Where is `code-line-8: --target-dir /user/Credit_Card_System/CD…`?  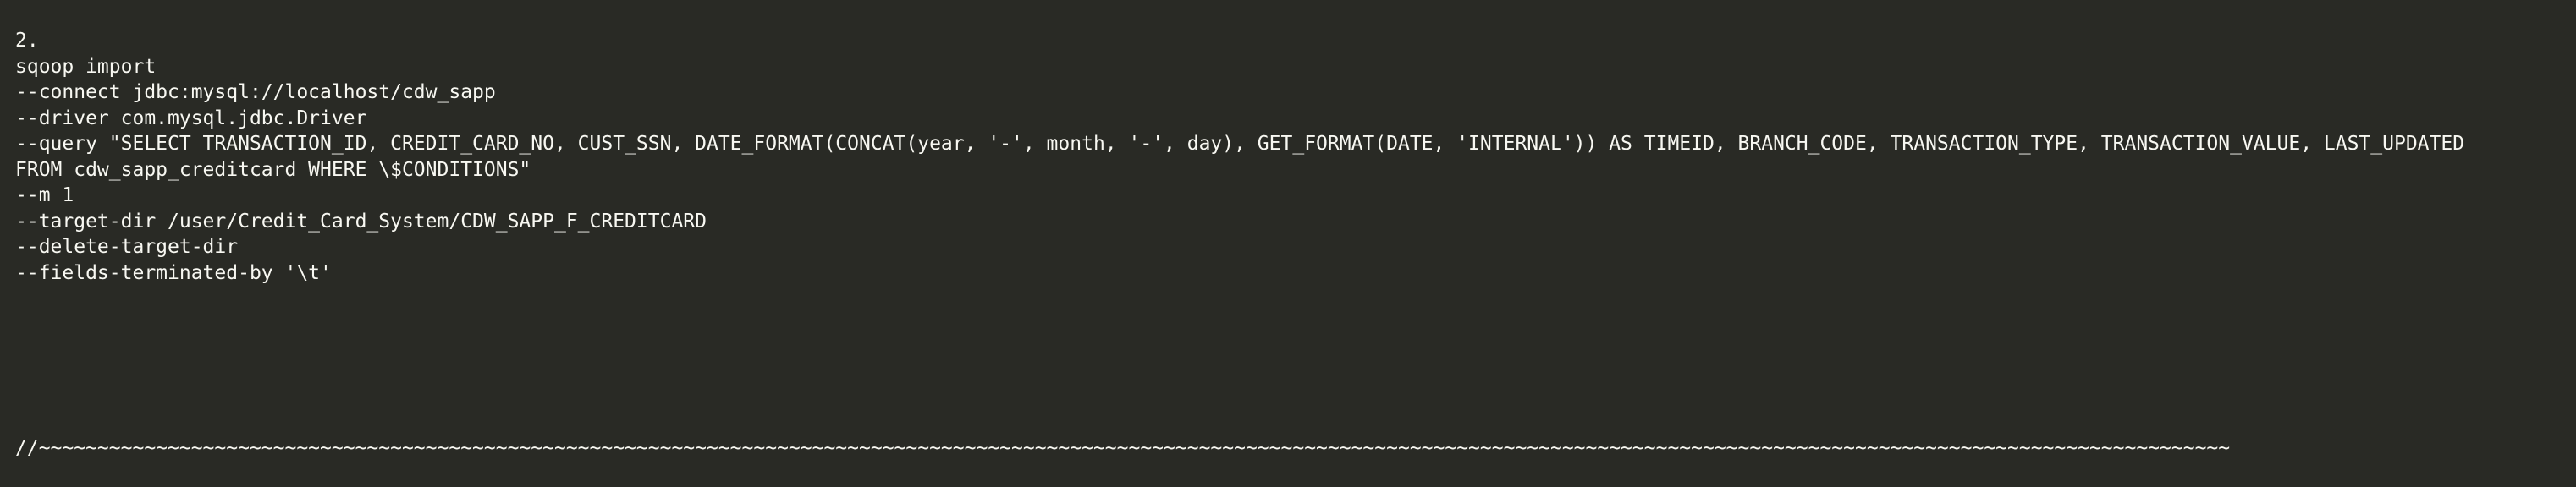 code-line-8: --target-dir /user/Credit_Card_System/CD… is located at coordinates (1287, 222).